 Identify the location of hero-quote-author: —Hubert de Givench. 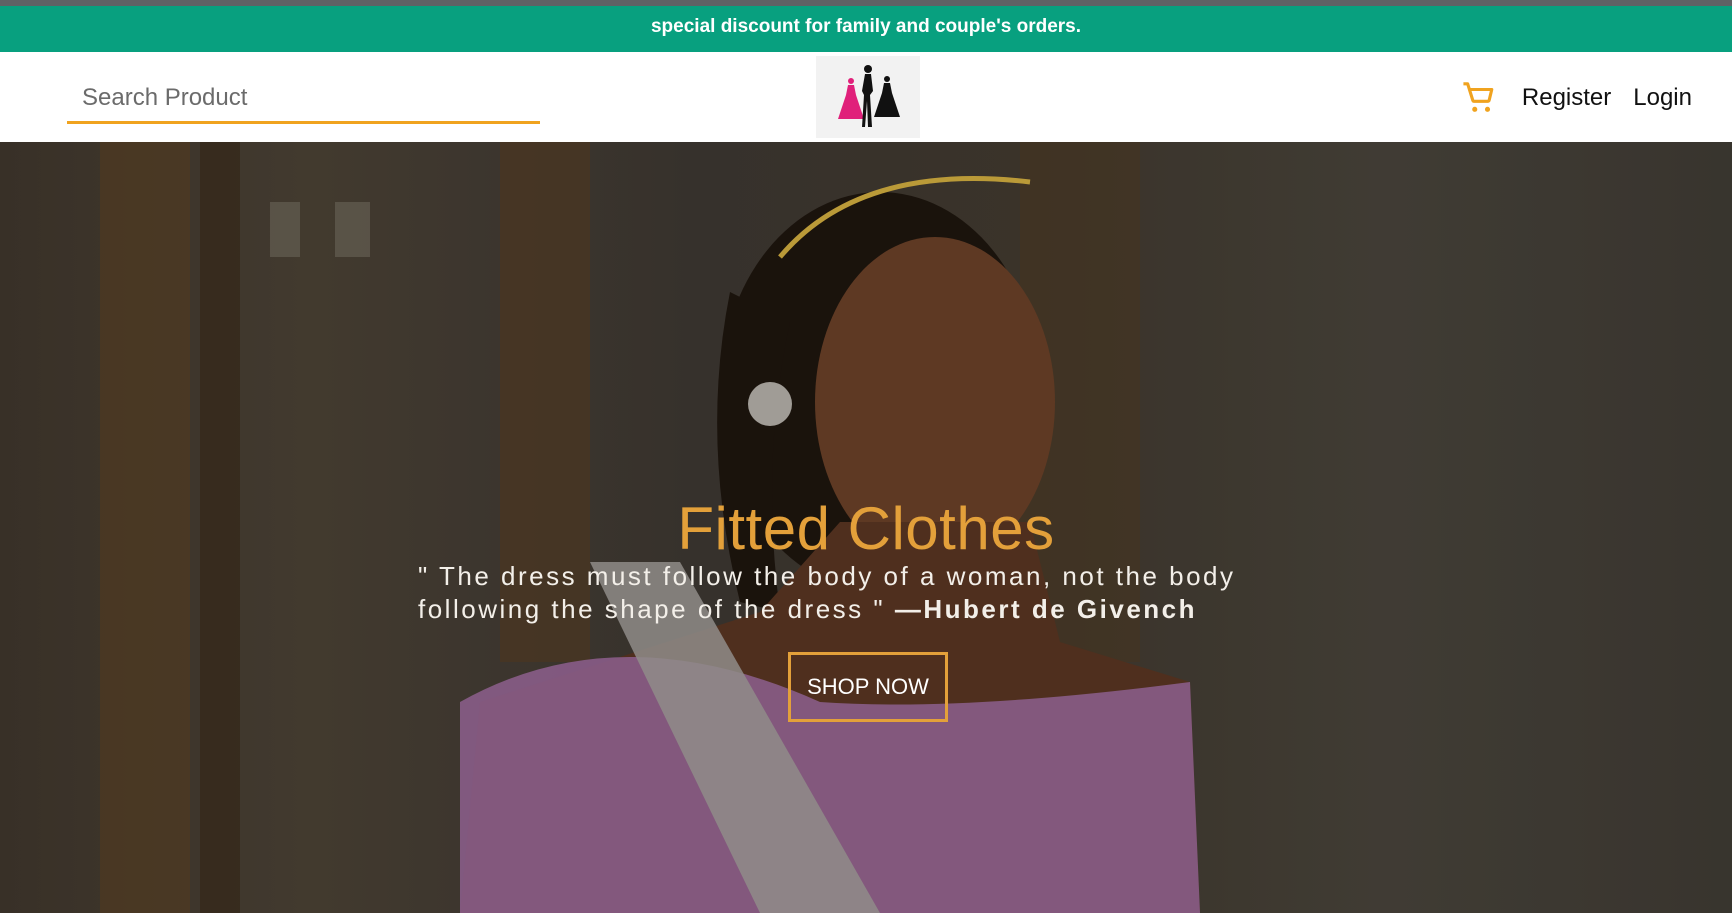
(1046, 609).